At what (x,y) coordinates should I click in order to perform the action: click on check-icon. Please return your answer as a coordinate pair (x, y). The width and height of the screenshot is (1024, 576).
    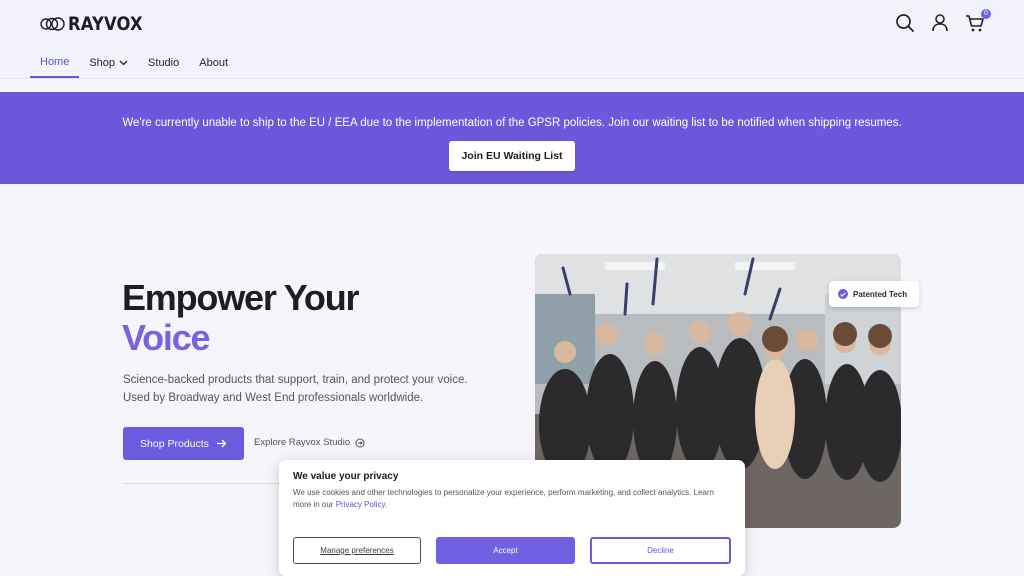
    Looking at the image, I should click on (843, 294).